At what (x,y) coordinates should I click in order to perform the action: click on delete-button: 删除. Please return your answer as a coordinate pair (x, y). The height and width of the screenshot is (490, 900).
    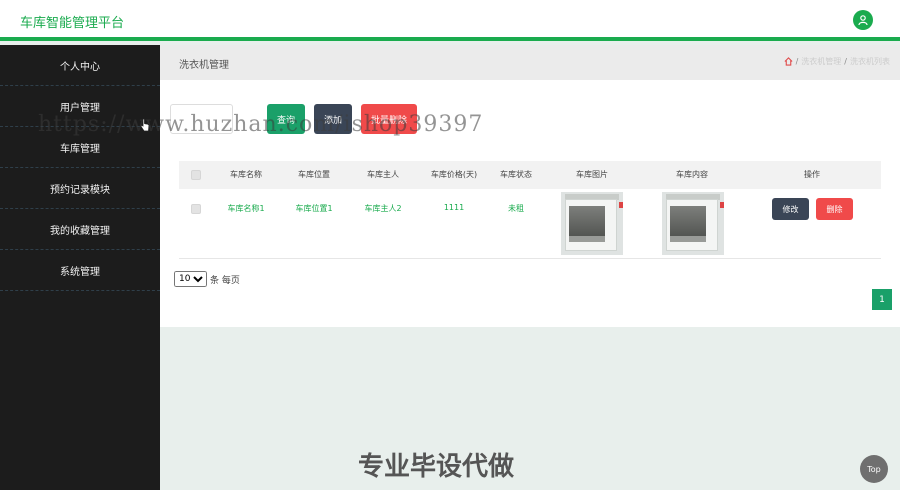
    Looking at the image, I should click on (834, 209).